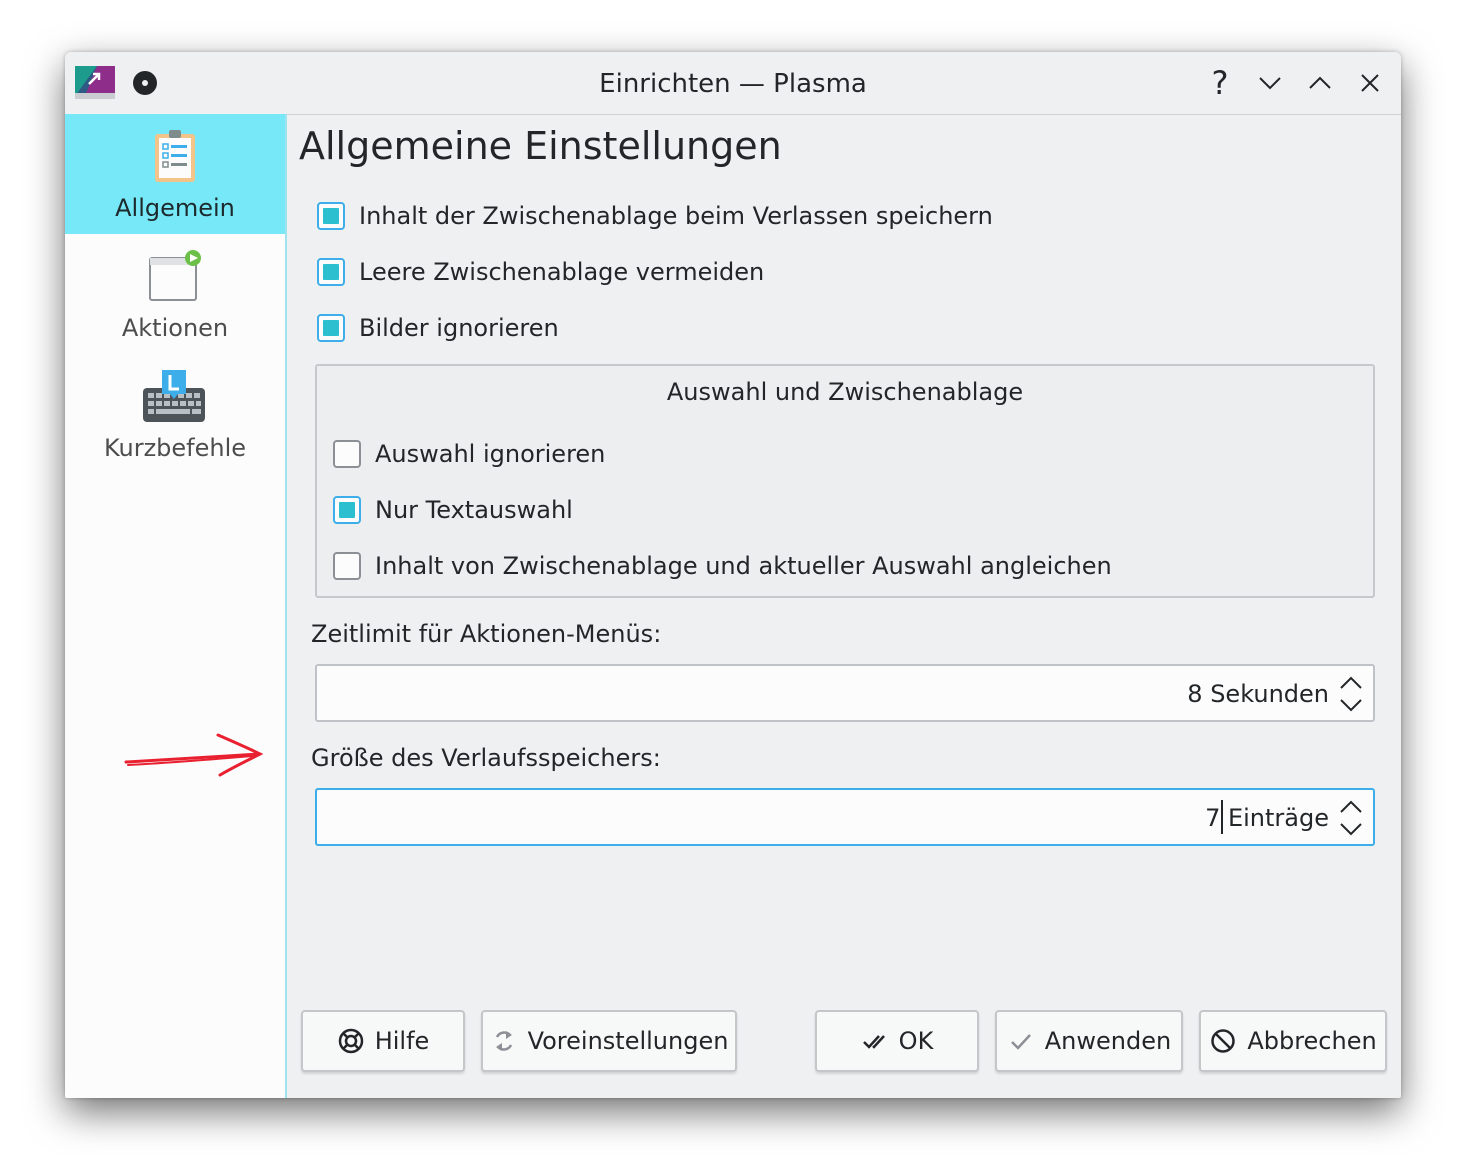 This screenshot has width=1466, height=1175. I want to click on checkbox-label: Auswahl ignorieren, so click(490, 454).